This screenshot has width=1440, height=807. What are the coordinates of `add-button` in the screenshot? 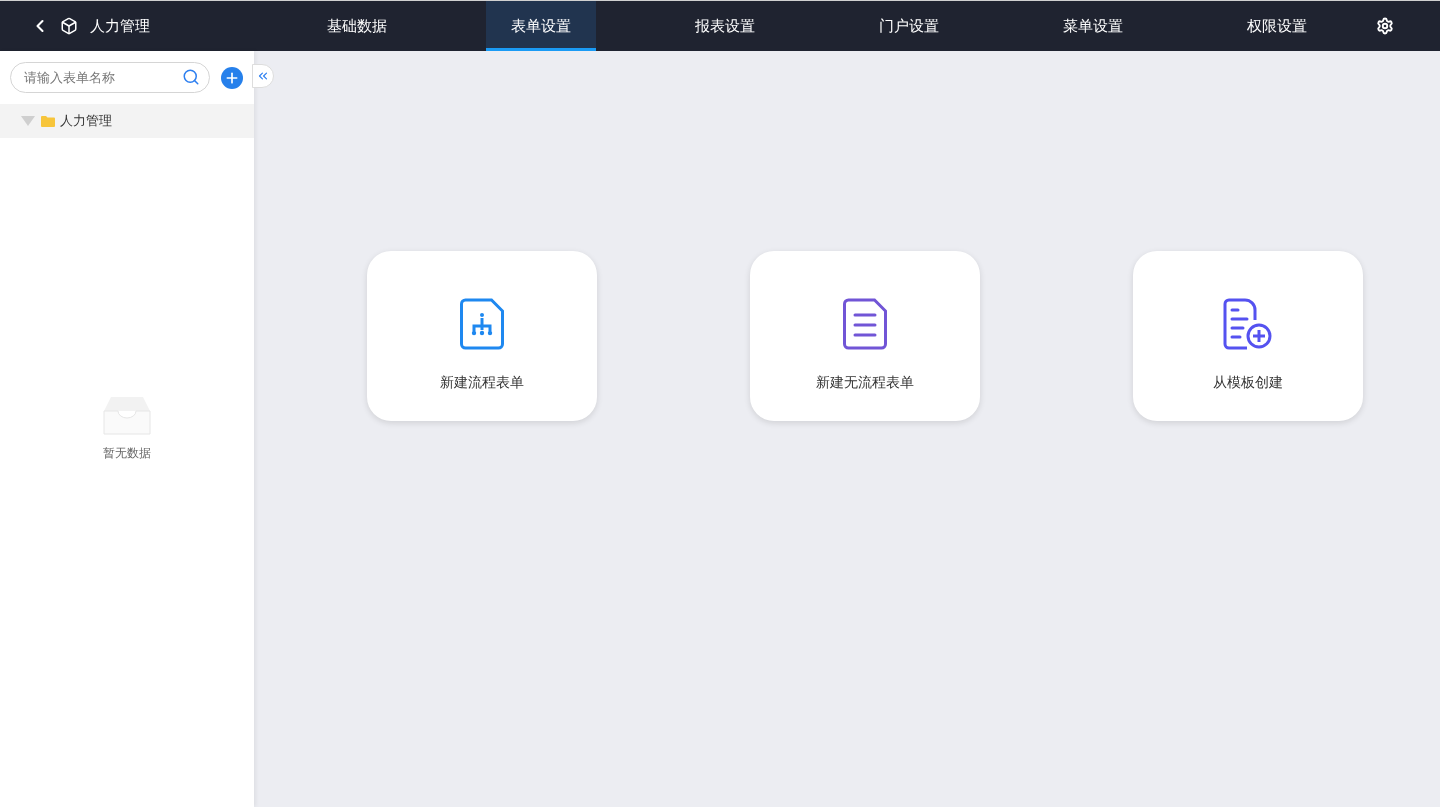 It's located at (232, 77).